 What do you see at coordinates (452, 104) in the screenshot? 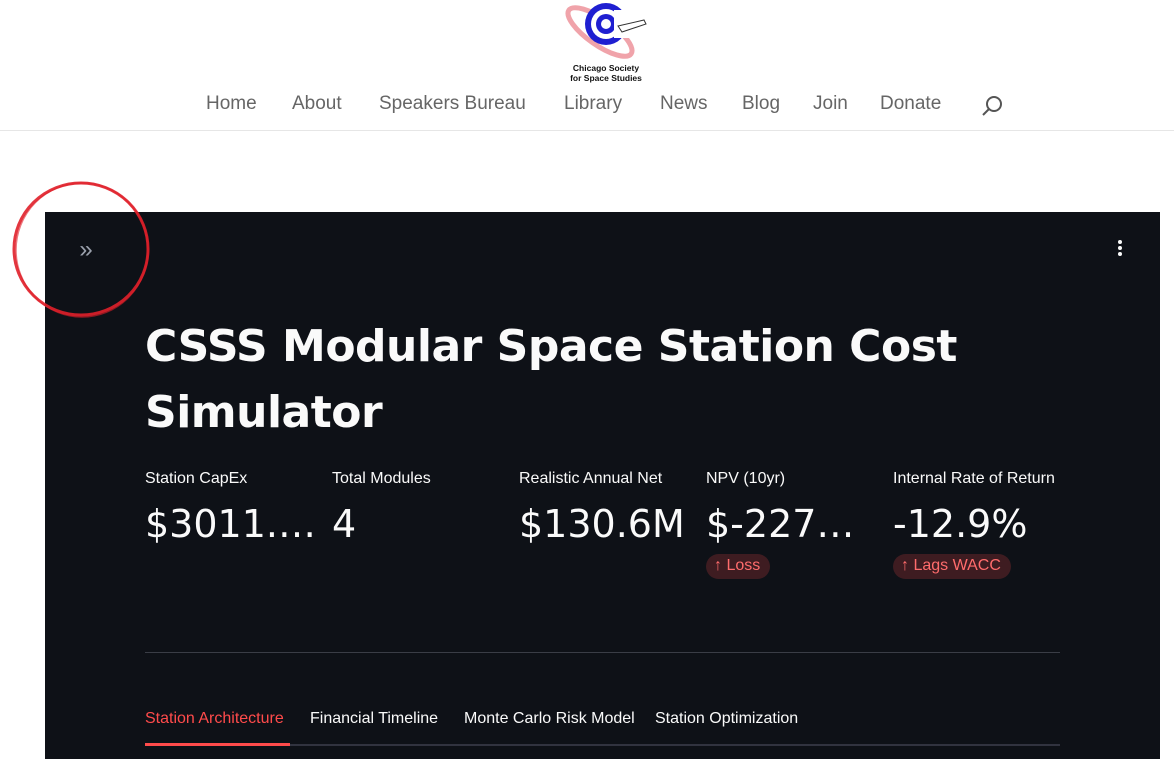
I see `nav-speakers-bureau: Speakers Bureau` at bounding box center [452, 104].